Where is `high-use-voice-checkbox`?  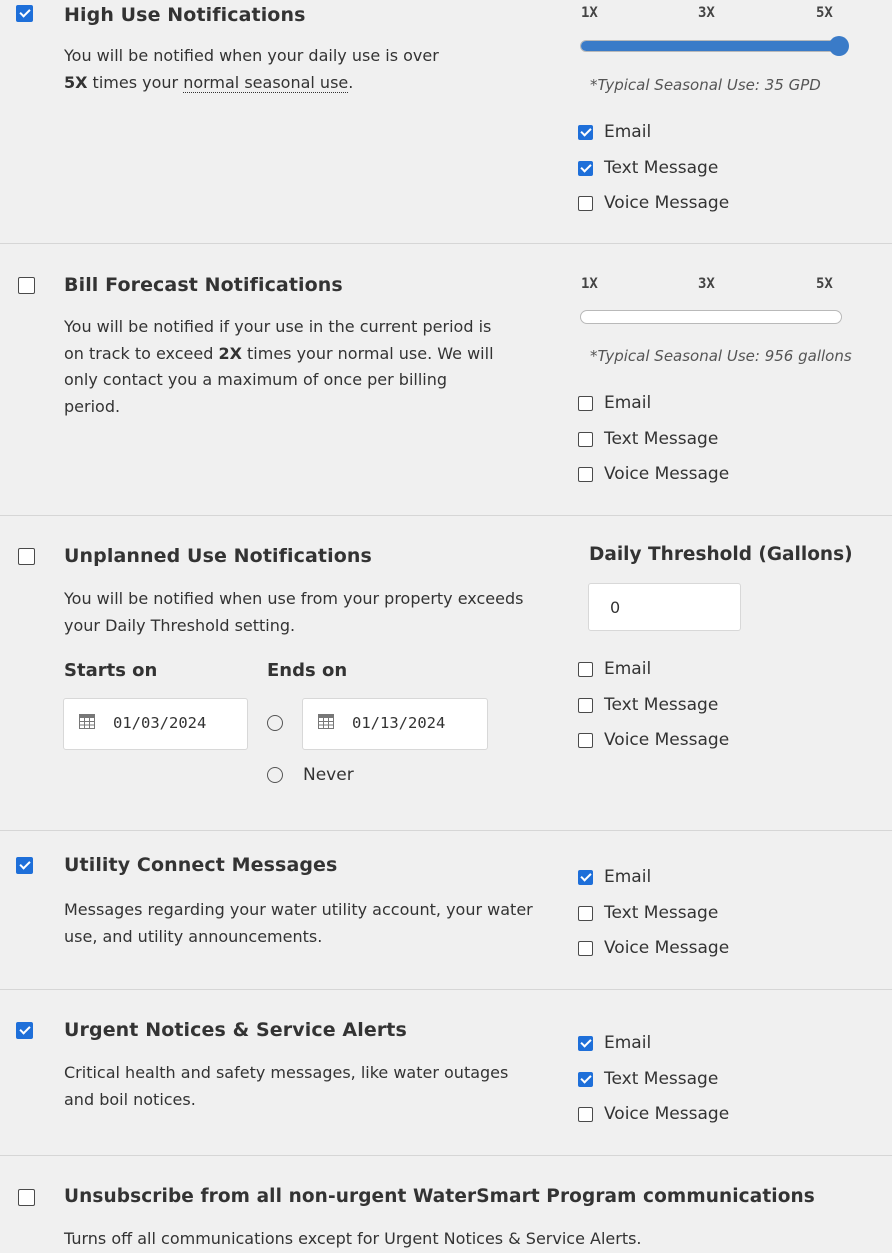
high-use-voice-checkbox is located at coordinates (585, 203).